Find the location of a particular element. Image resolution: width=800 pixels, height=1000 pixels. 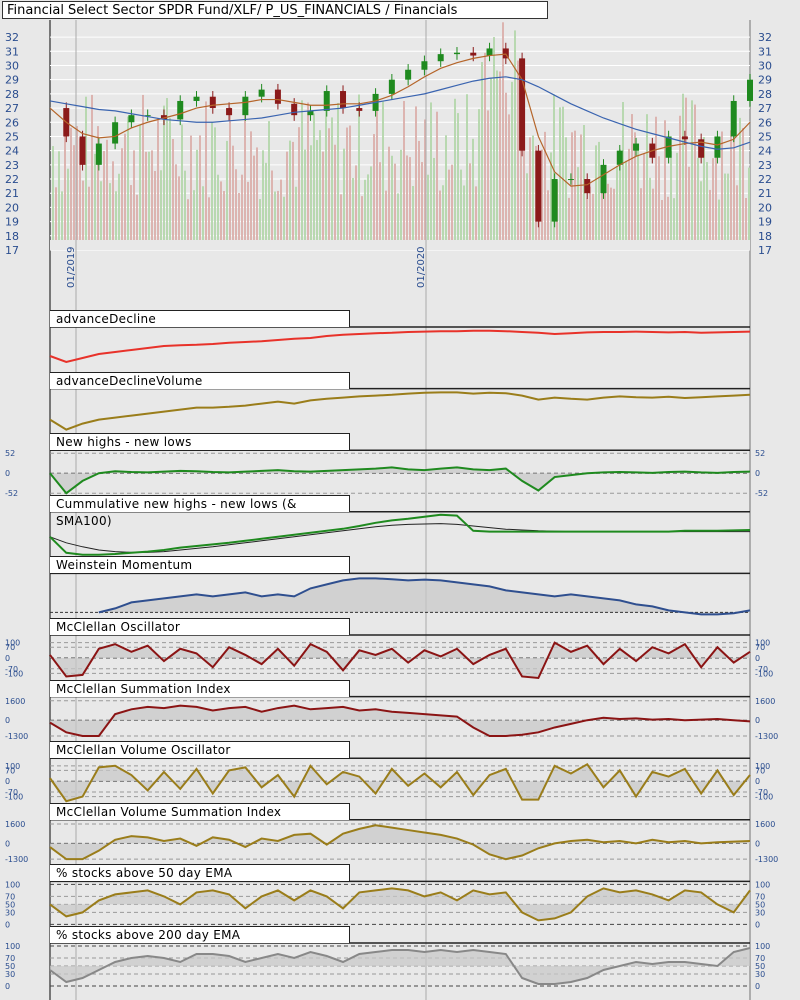

y-tick-label-left: 17 is located at coordinates (12, 250).